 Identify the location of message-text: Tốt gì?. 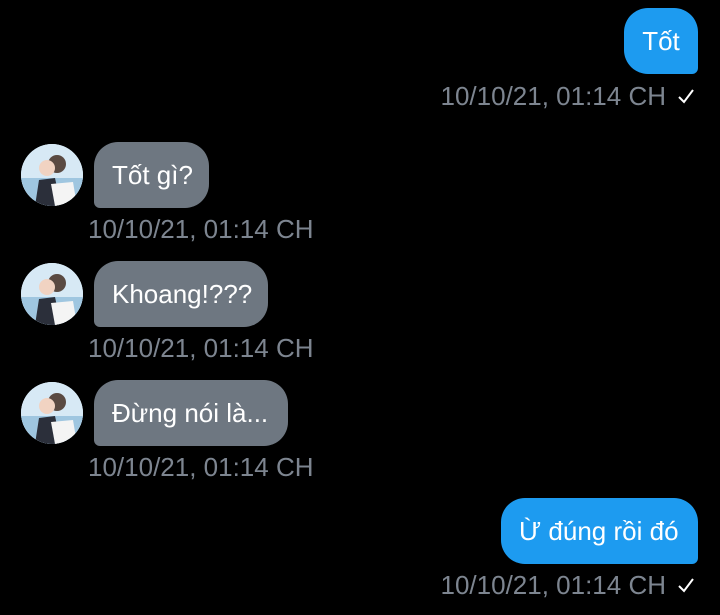
(152, 175).